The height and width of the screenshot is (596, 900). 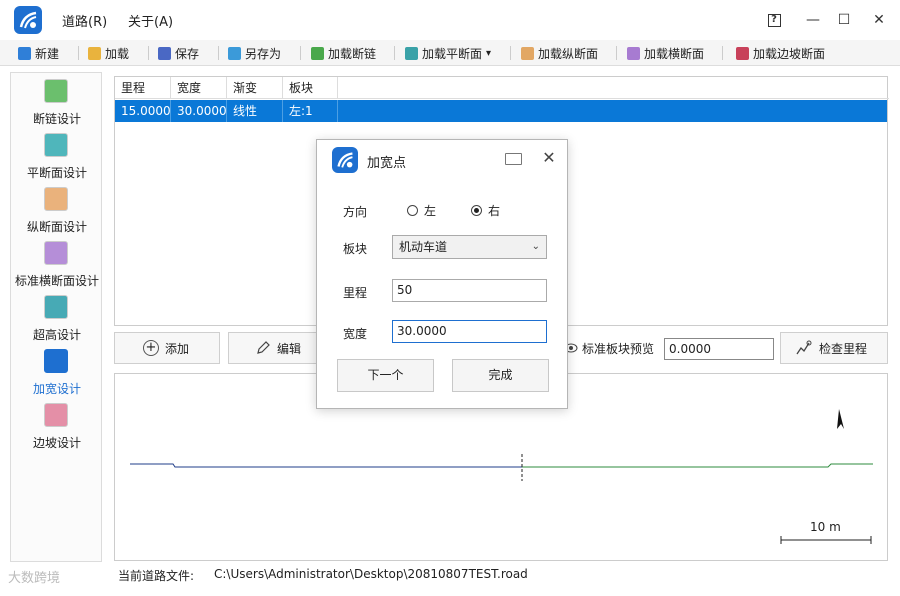 I want to click on pencil-icon, so click(x=263, y=347).